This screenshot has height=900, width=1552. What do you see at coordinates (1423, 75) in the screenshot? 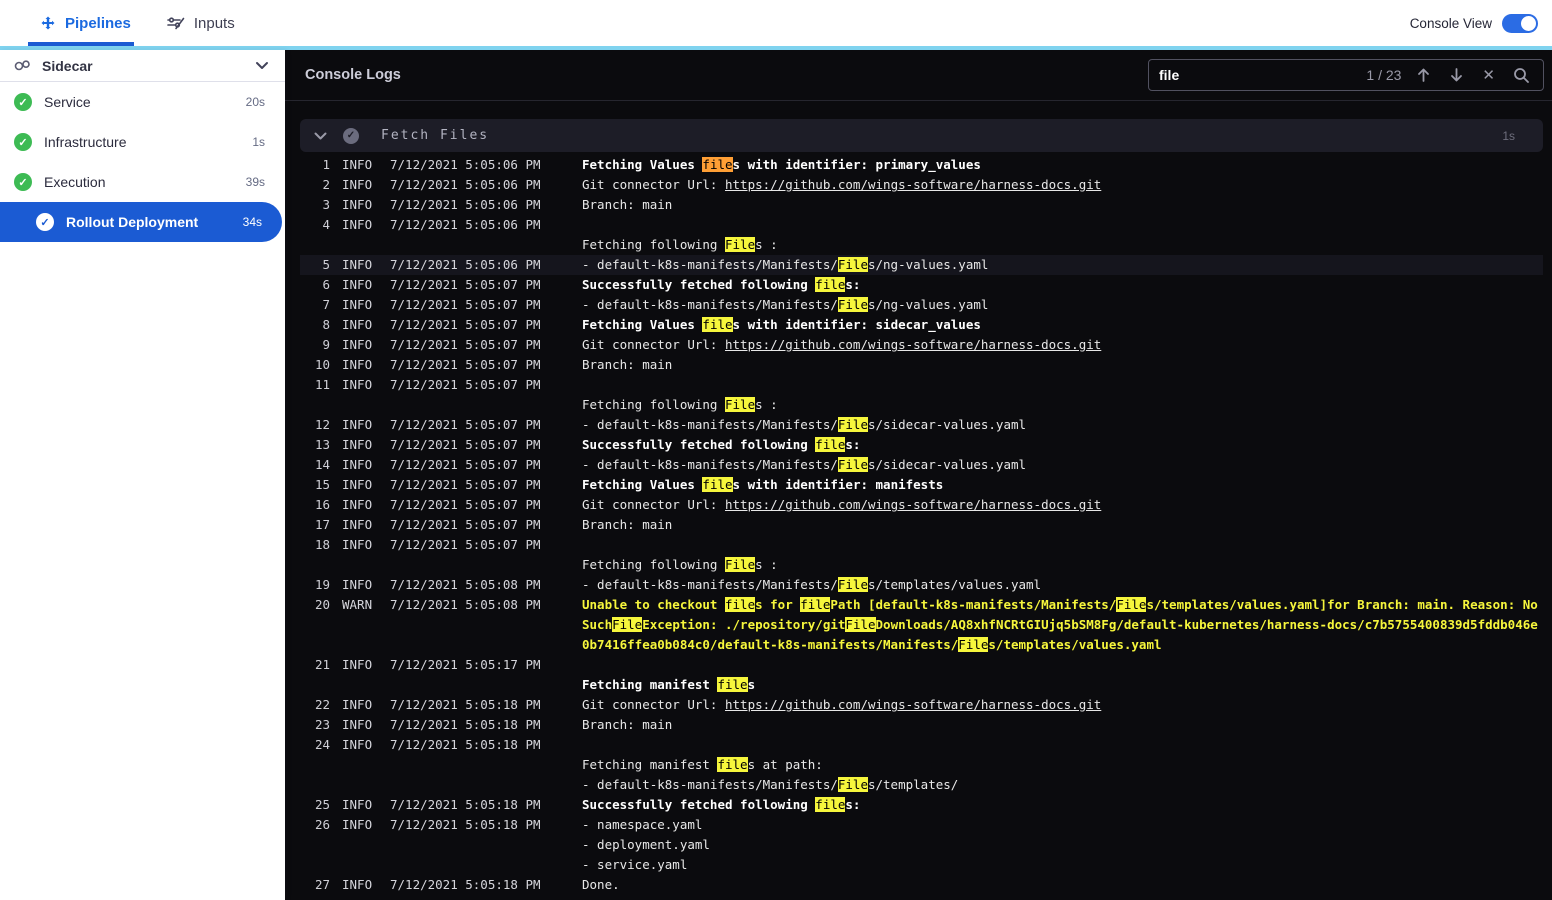
I see `previous-match-button` at bounding box center [1423, 75].